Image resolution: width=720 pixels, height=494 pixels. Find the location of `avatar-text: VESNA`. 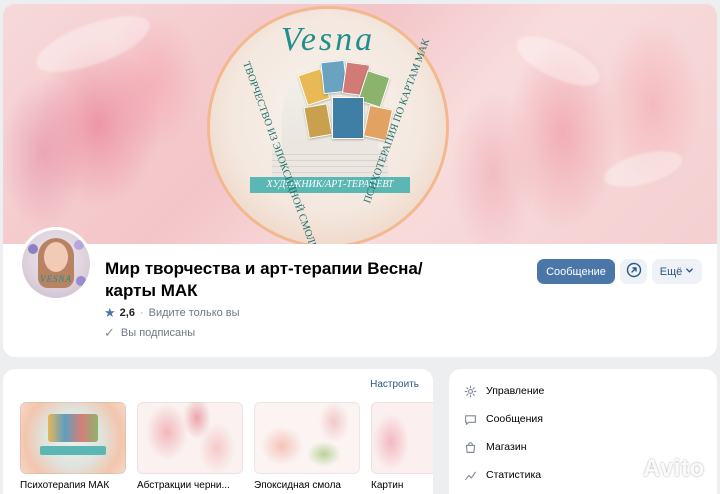

avatar-text: VESNA is located at coordinates (56, 279).